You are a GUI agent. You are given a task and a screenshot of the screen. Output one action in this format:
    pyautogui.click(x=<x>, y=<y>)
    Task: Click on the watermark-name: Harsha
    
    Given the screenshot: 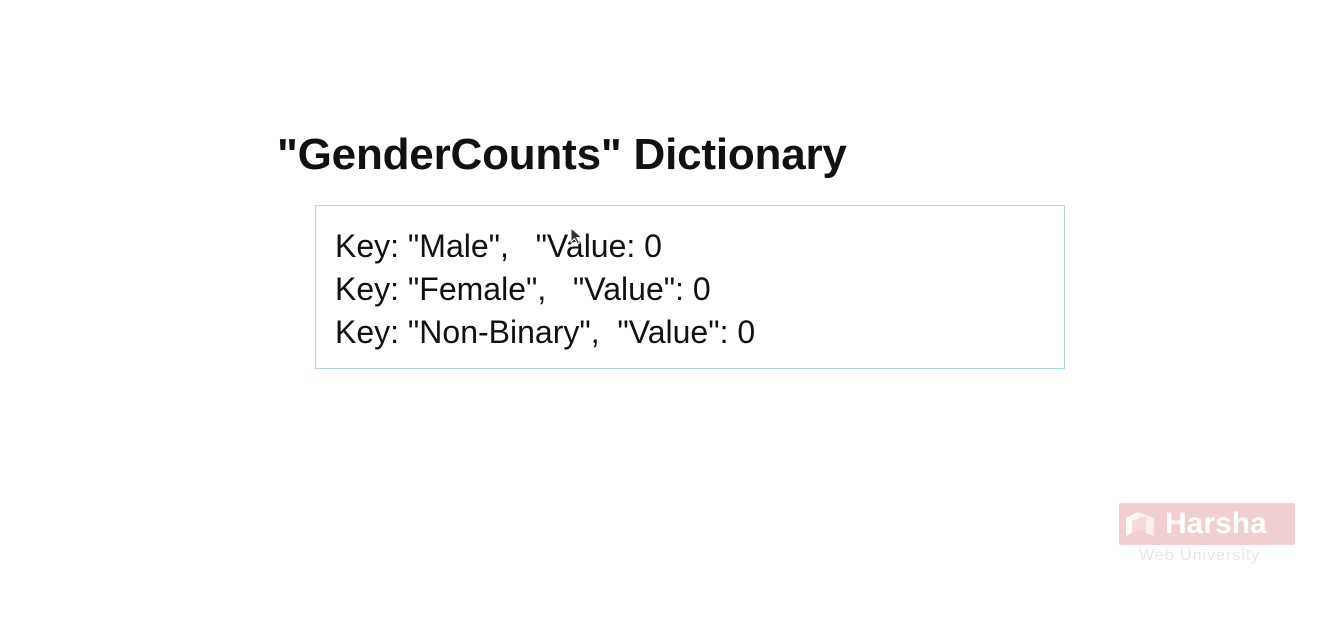 What is the action you would take?
    pyautogui.click(x=1216, y=523)
    